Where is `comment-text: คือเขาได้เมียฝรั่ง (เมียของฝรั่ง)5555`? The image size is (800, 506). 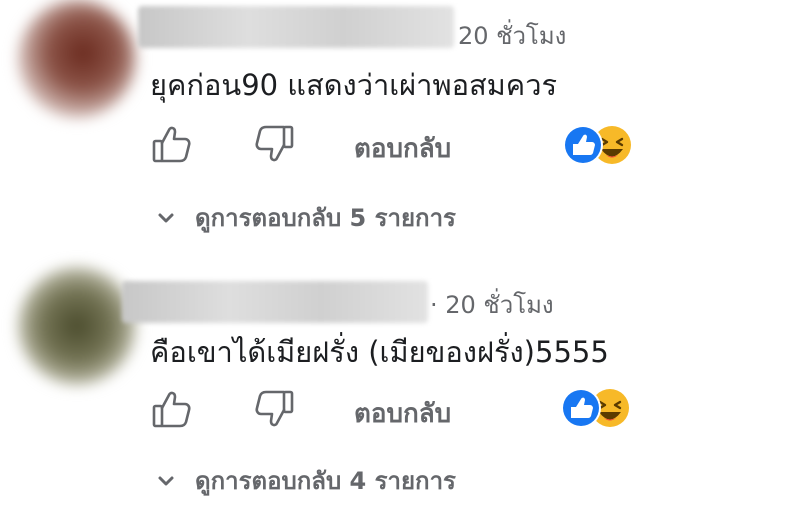 comment-text: คือเขาได้เมียฝรั่ง (เมียของฝรั่ง)5555 is located at coordinates (379, 352).